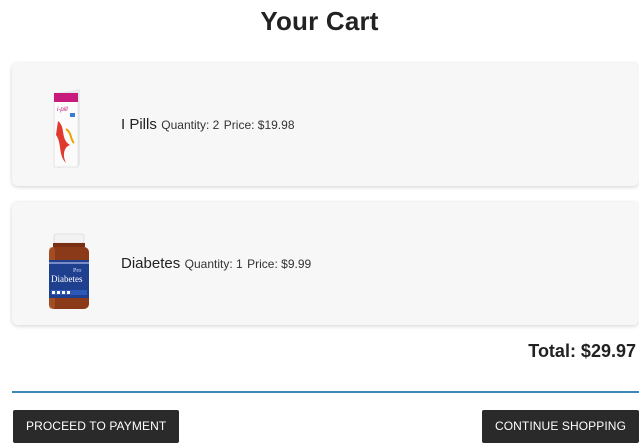  I want to click on ipill-package-label: i-pill, so click(62, 110).